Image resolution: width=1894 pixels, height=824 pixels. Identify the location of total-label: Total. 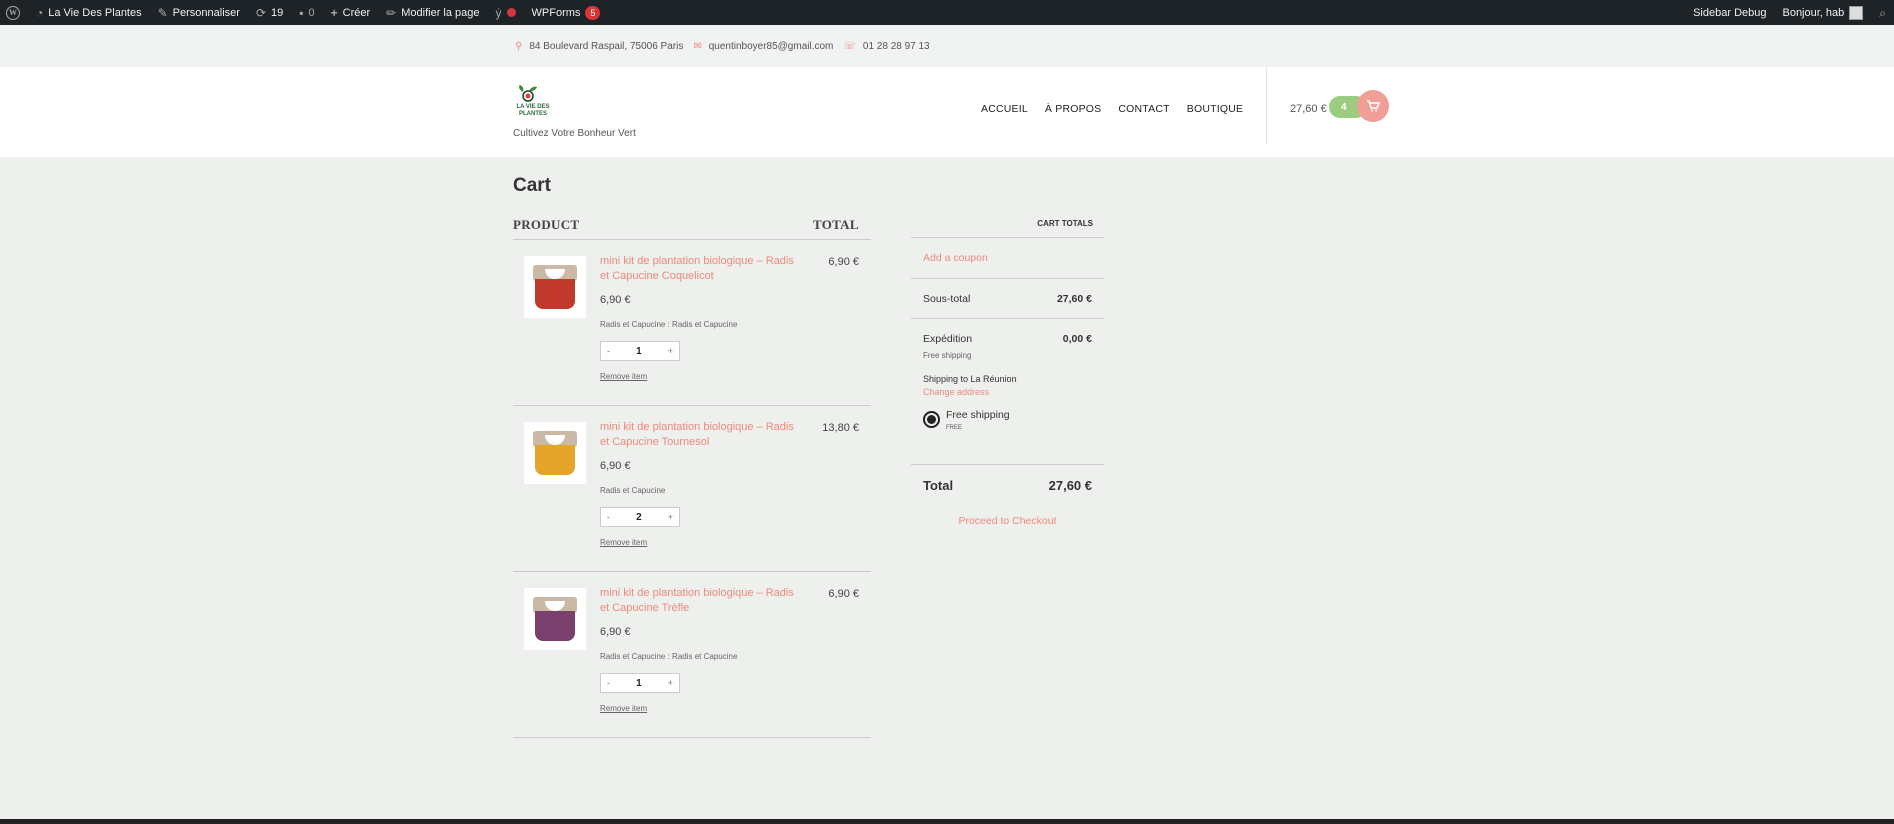
(938, 485).